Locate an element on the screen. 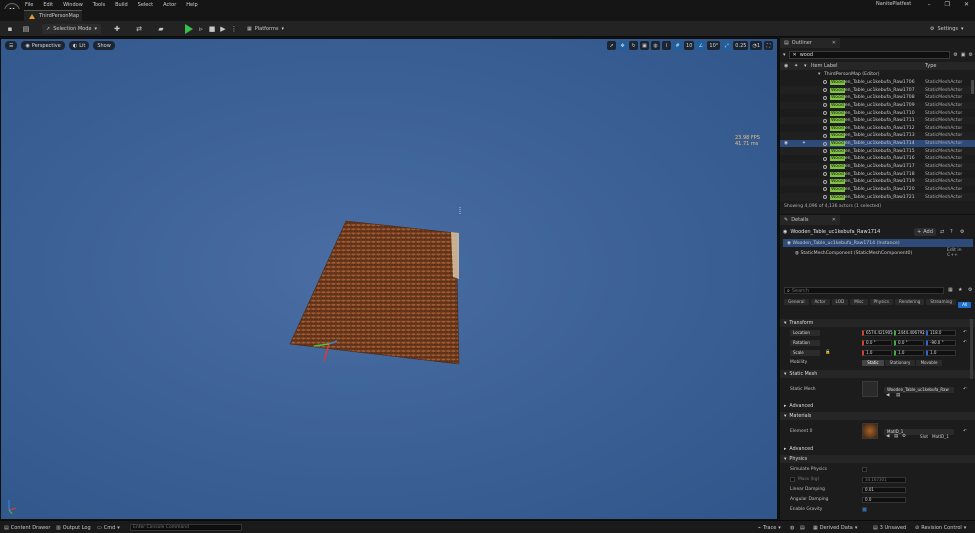 Image resolution: width=975 pixels, height=533 pixels. add-component-button: + Add is located at coordinates (925, 232).